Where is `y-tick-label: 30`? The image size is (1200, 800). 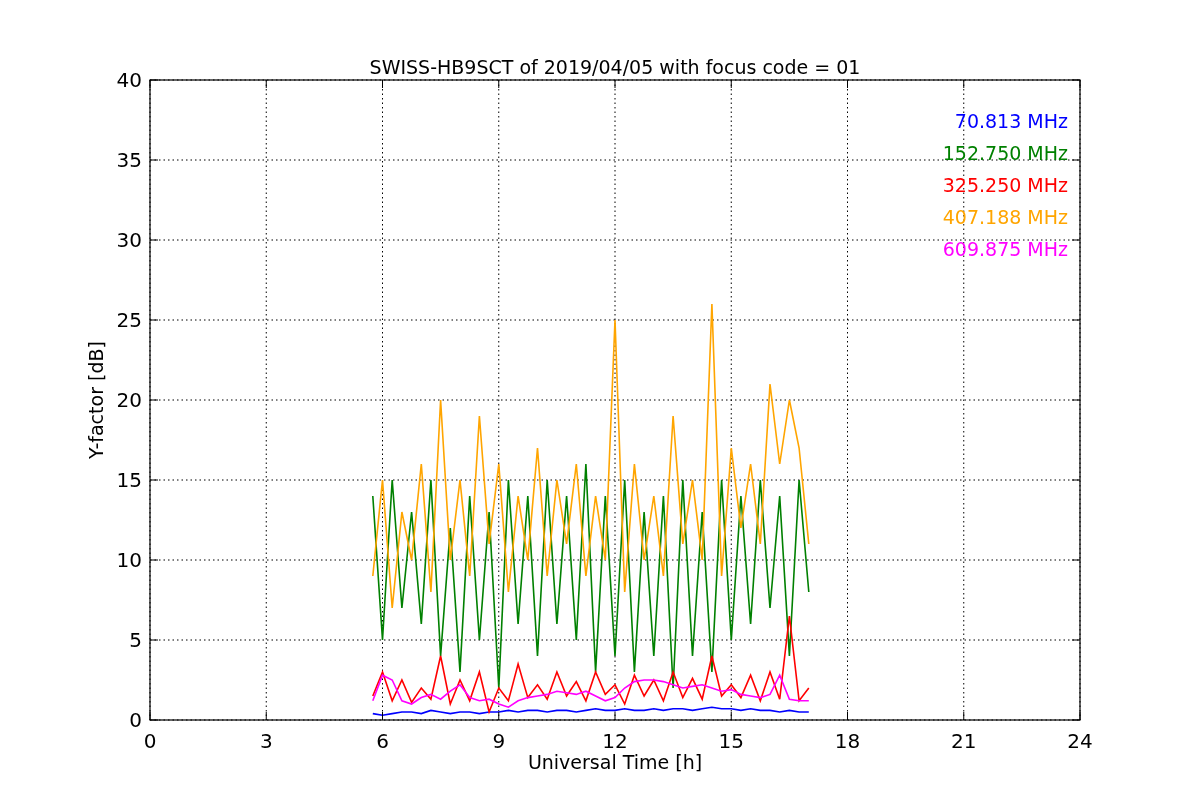
y-tick-label: 30 is located at coordinates (129, 240).